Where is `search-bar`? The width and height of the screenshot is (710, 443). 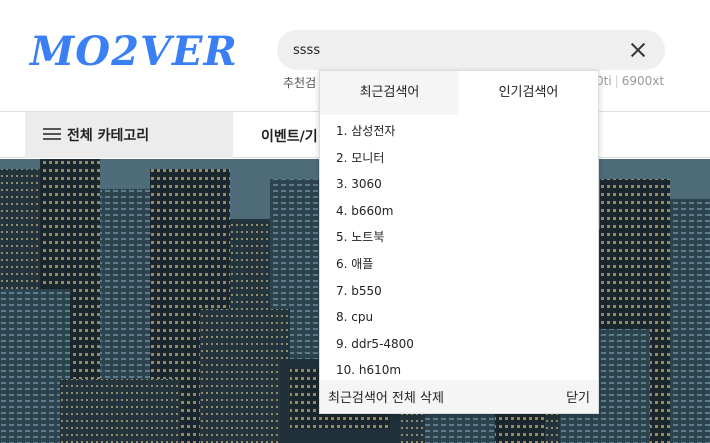 search-bar is located at coordinates (471, 50).